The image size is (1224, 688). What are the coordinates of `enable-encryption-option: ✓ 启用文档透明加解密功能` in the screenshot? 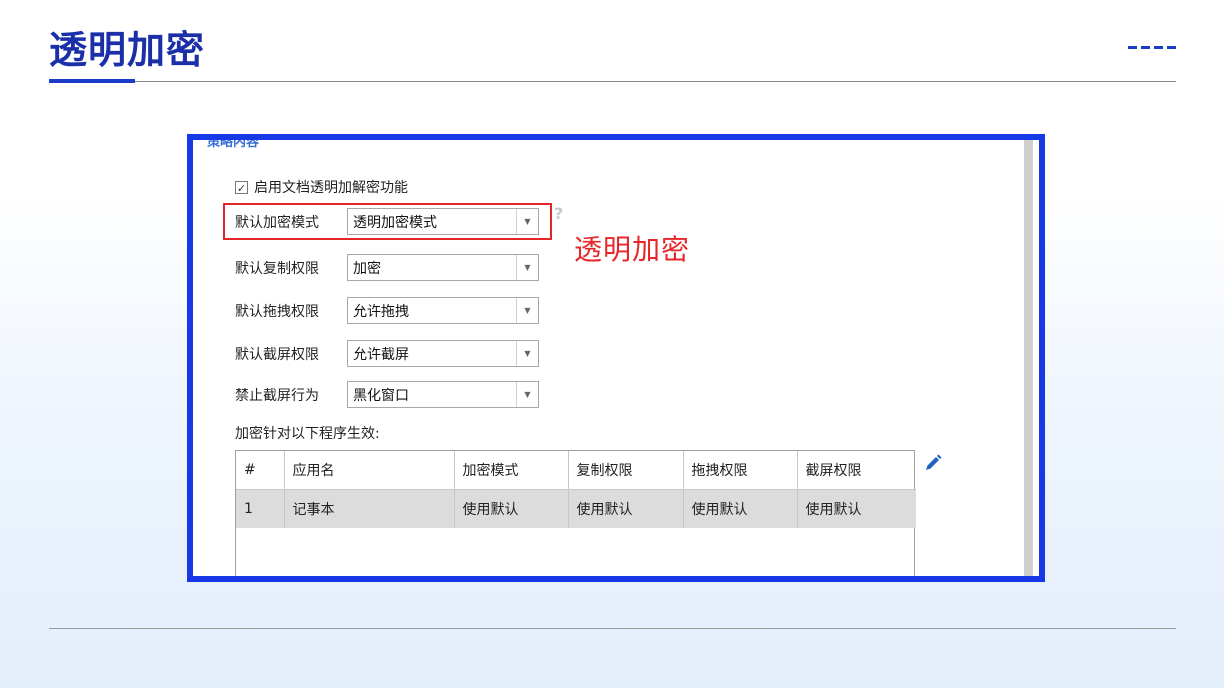 It's located at (321, 187).